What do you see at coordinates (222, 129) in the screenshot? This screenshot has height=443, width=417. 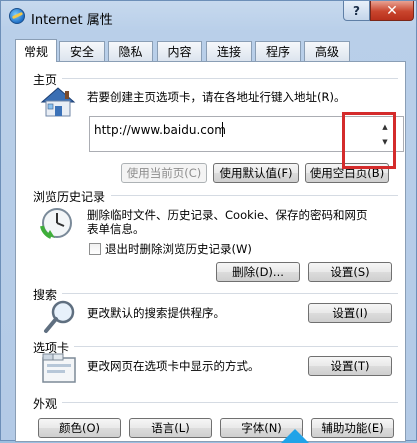 I see `text-caret` at bounding box center [222, 129].